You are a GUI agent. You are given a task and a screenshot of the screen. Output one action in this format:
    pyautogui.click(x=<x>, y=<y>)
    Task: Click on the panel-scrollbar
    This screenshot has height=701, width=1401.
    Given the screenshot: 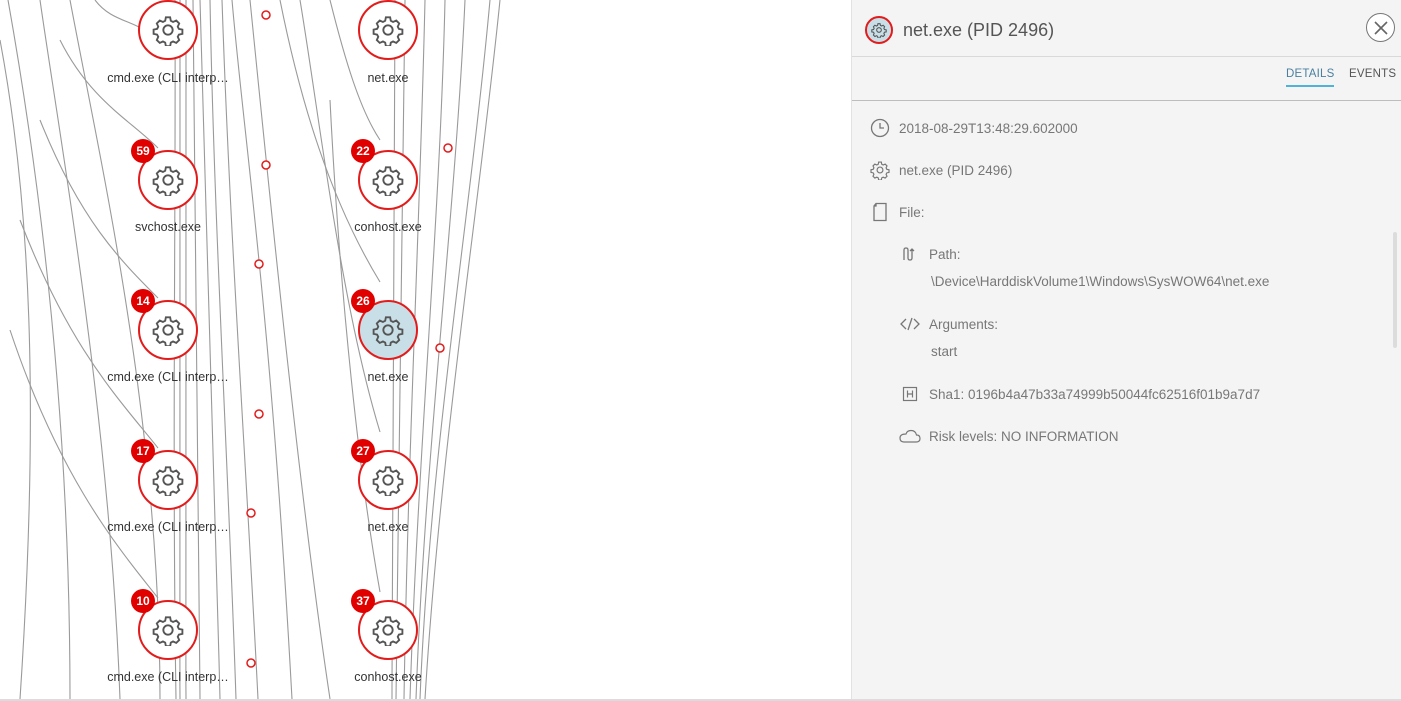 What is the action you would take?
    pyautogui.click(x=1395, y=290)
    